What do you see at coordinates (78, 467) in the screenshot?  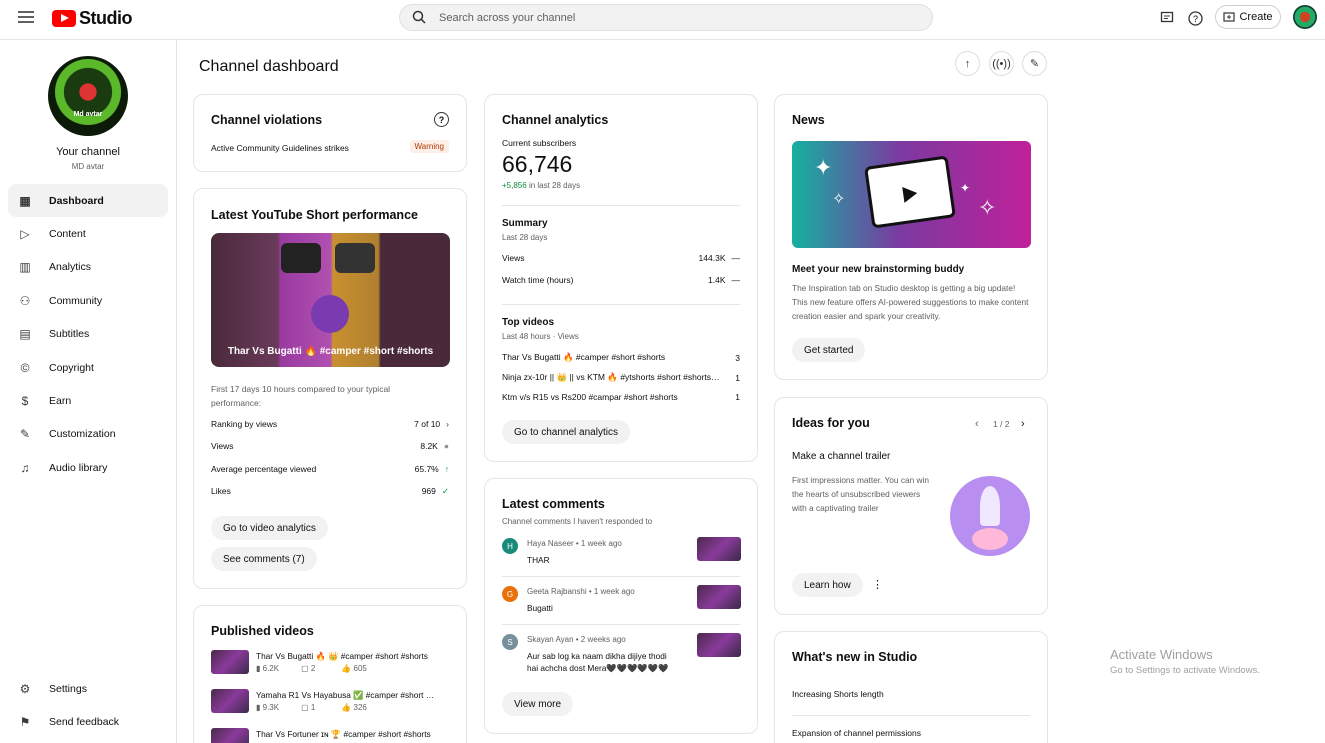 I see `sidebar-item-label: Audio library` at bounding box center [78, 467].